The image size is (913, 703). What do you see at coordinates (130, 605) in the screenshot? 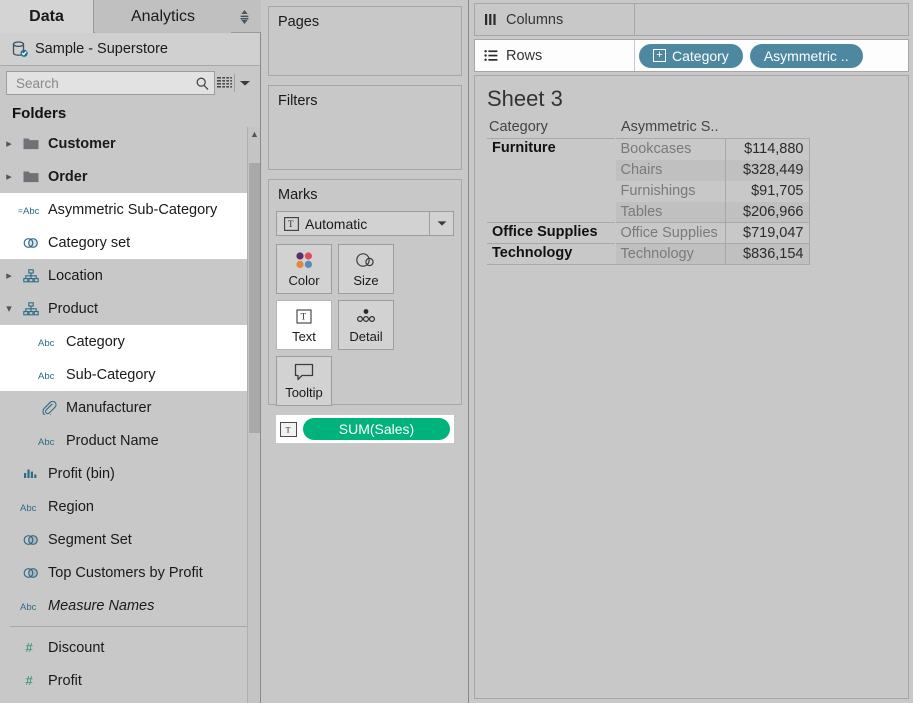
I see `field-item-measure-names: Abc Measure Names` at bounding box center [130, 605].